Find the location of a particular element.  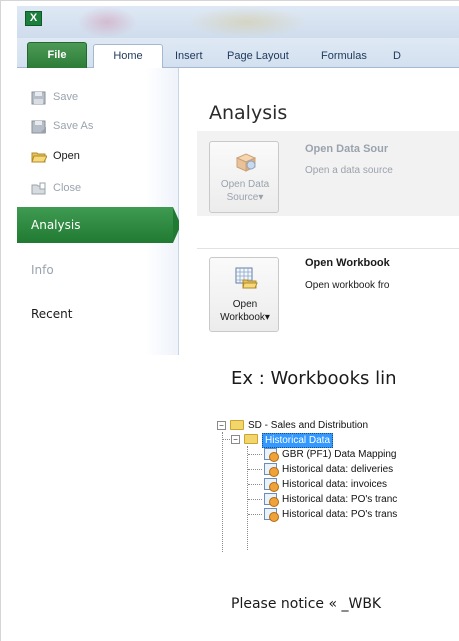

notice-text: Please notice « _WBK is located at coordinates (306, 604).